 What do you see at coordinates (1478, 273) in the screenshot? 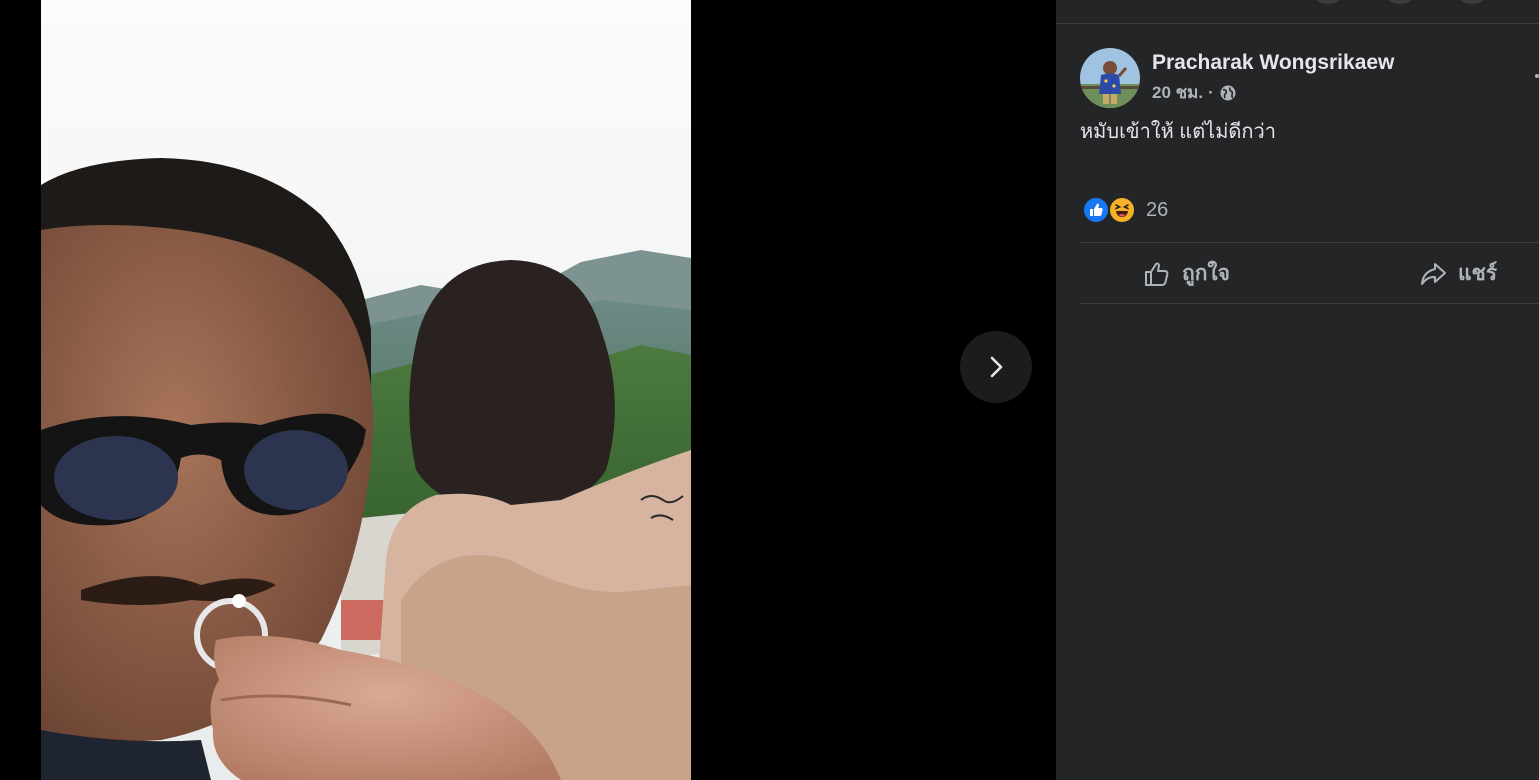
I see `share-button-label: แชร์` at bounding box center [1478, 273].